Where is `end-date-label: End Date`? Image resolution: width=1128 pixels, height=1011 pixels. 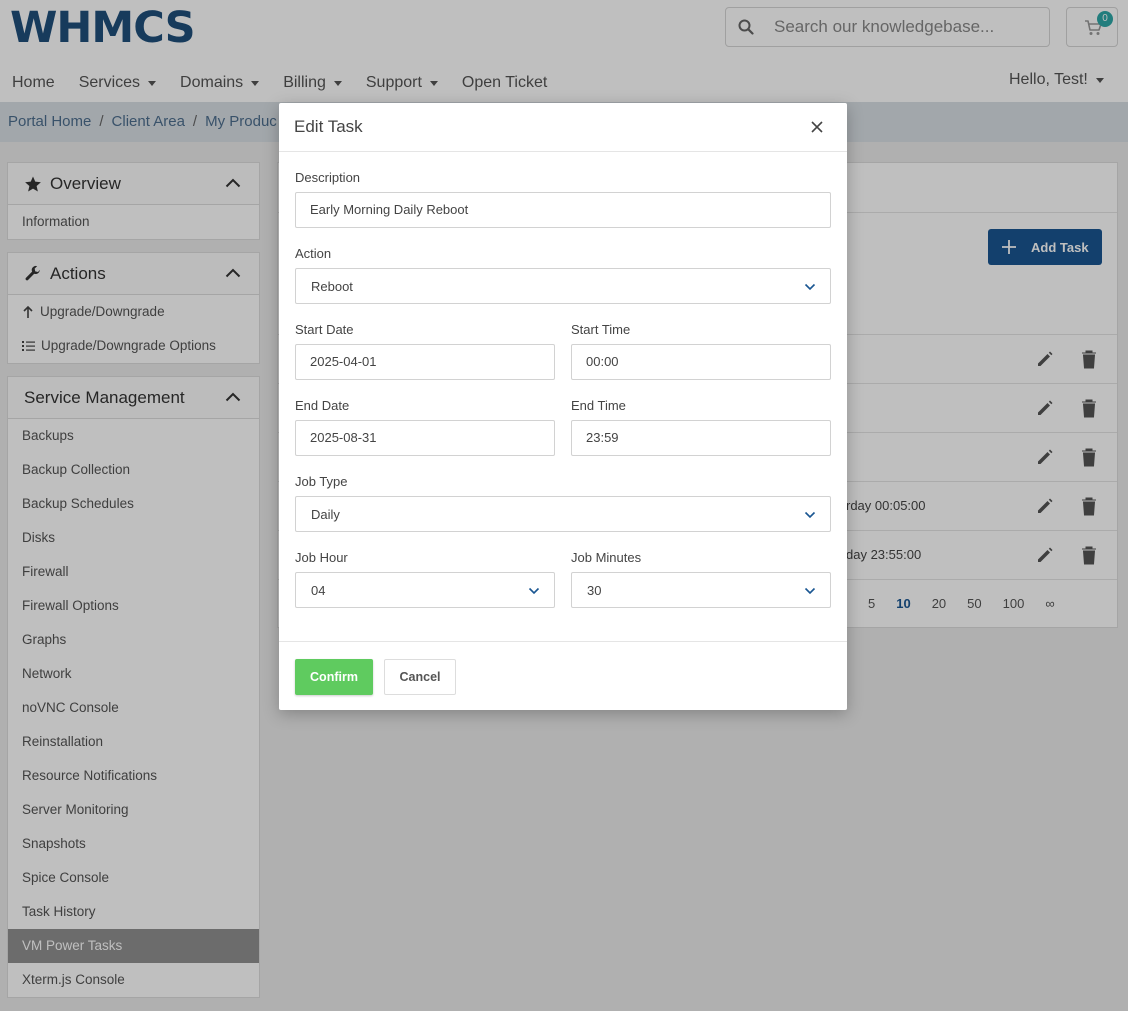 end-date-label: End Date is located at coordinates (322, 405).